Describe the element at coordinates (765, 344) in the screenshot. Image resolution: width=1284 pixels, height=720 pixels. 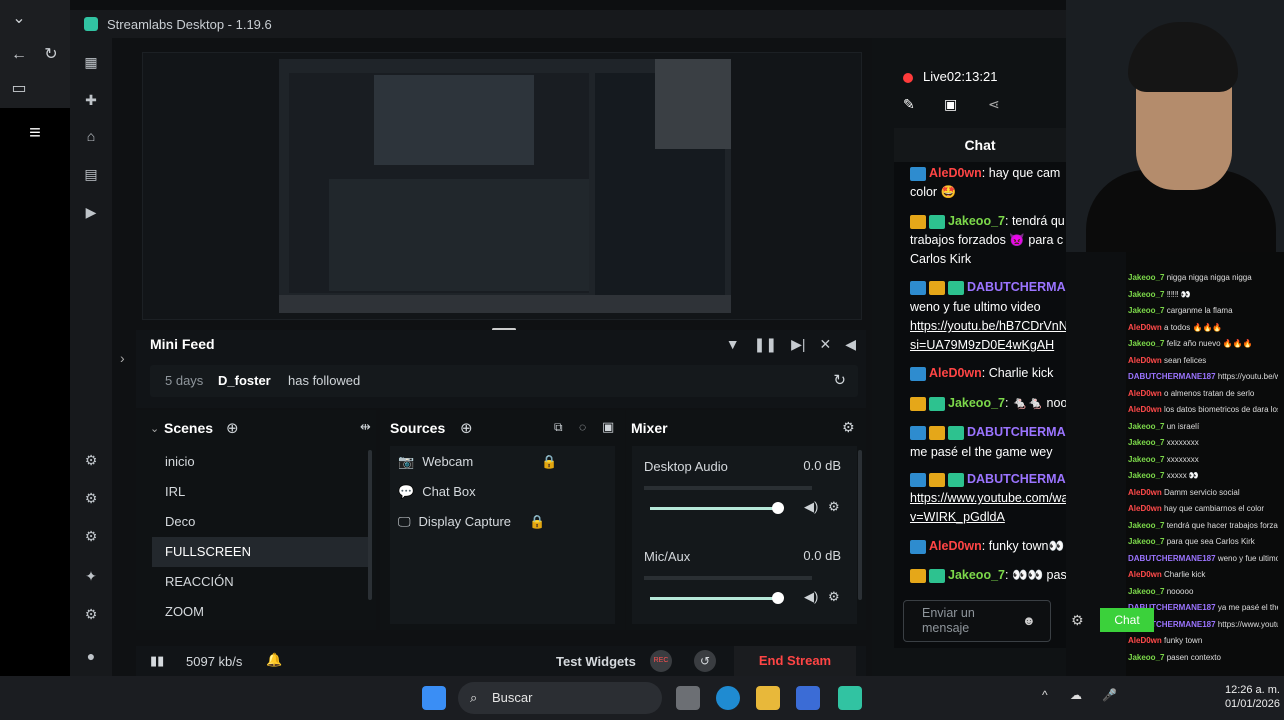
I see `pause-icon: ❚❚` at that location.